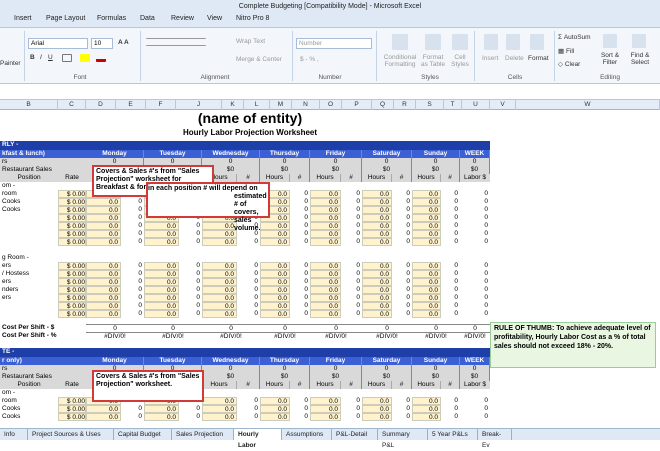 The height and width of the screenshot is (451, 660). Describe the element at coordinates (29, 290) in the screenshot. I see `position-name: nders` at that location.